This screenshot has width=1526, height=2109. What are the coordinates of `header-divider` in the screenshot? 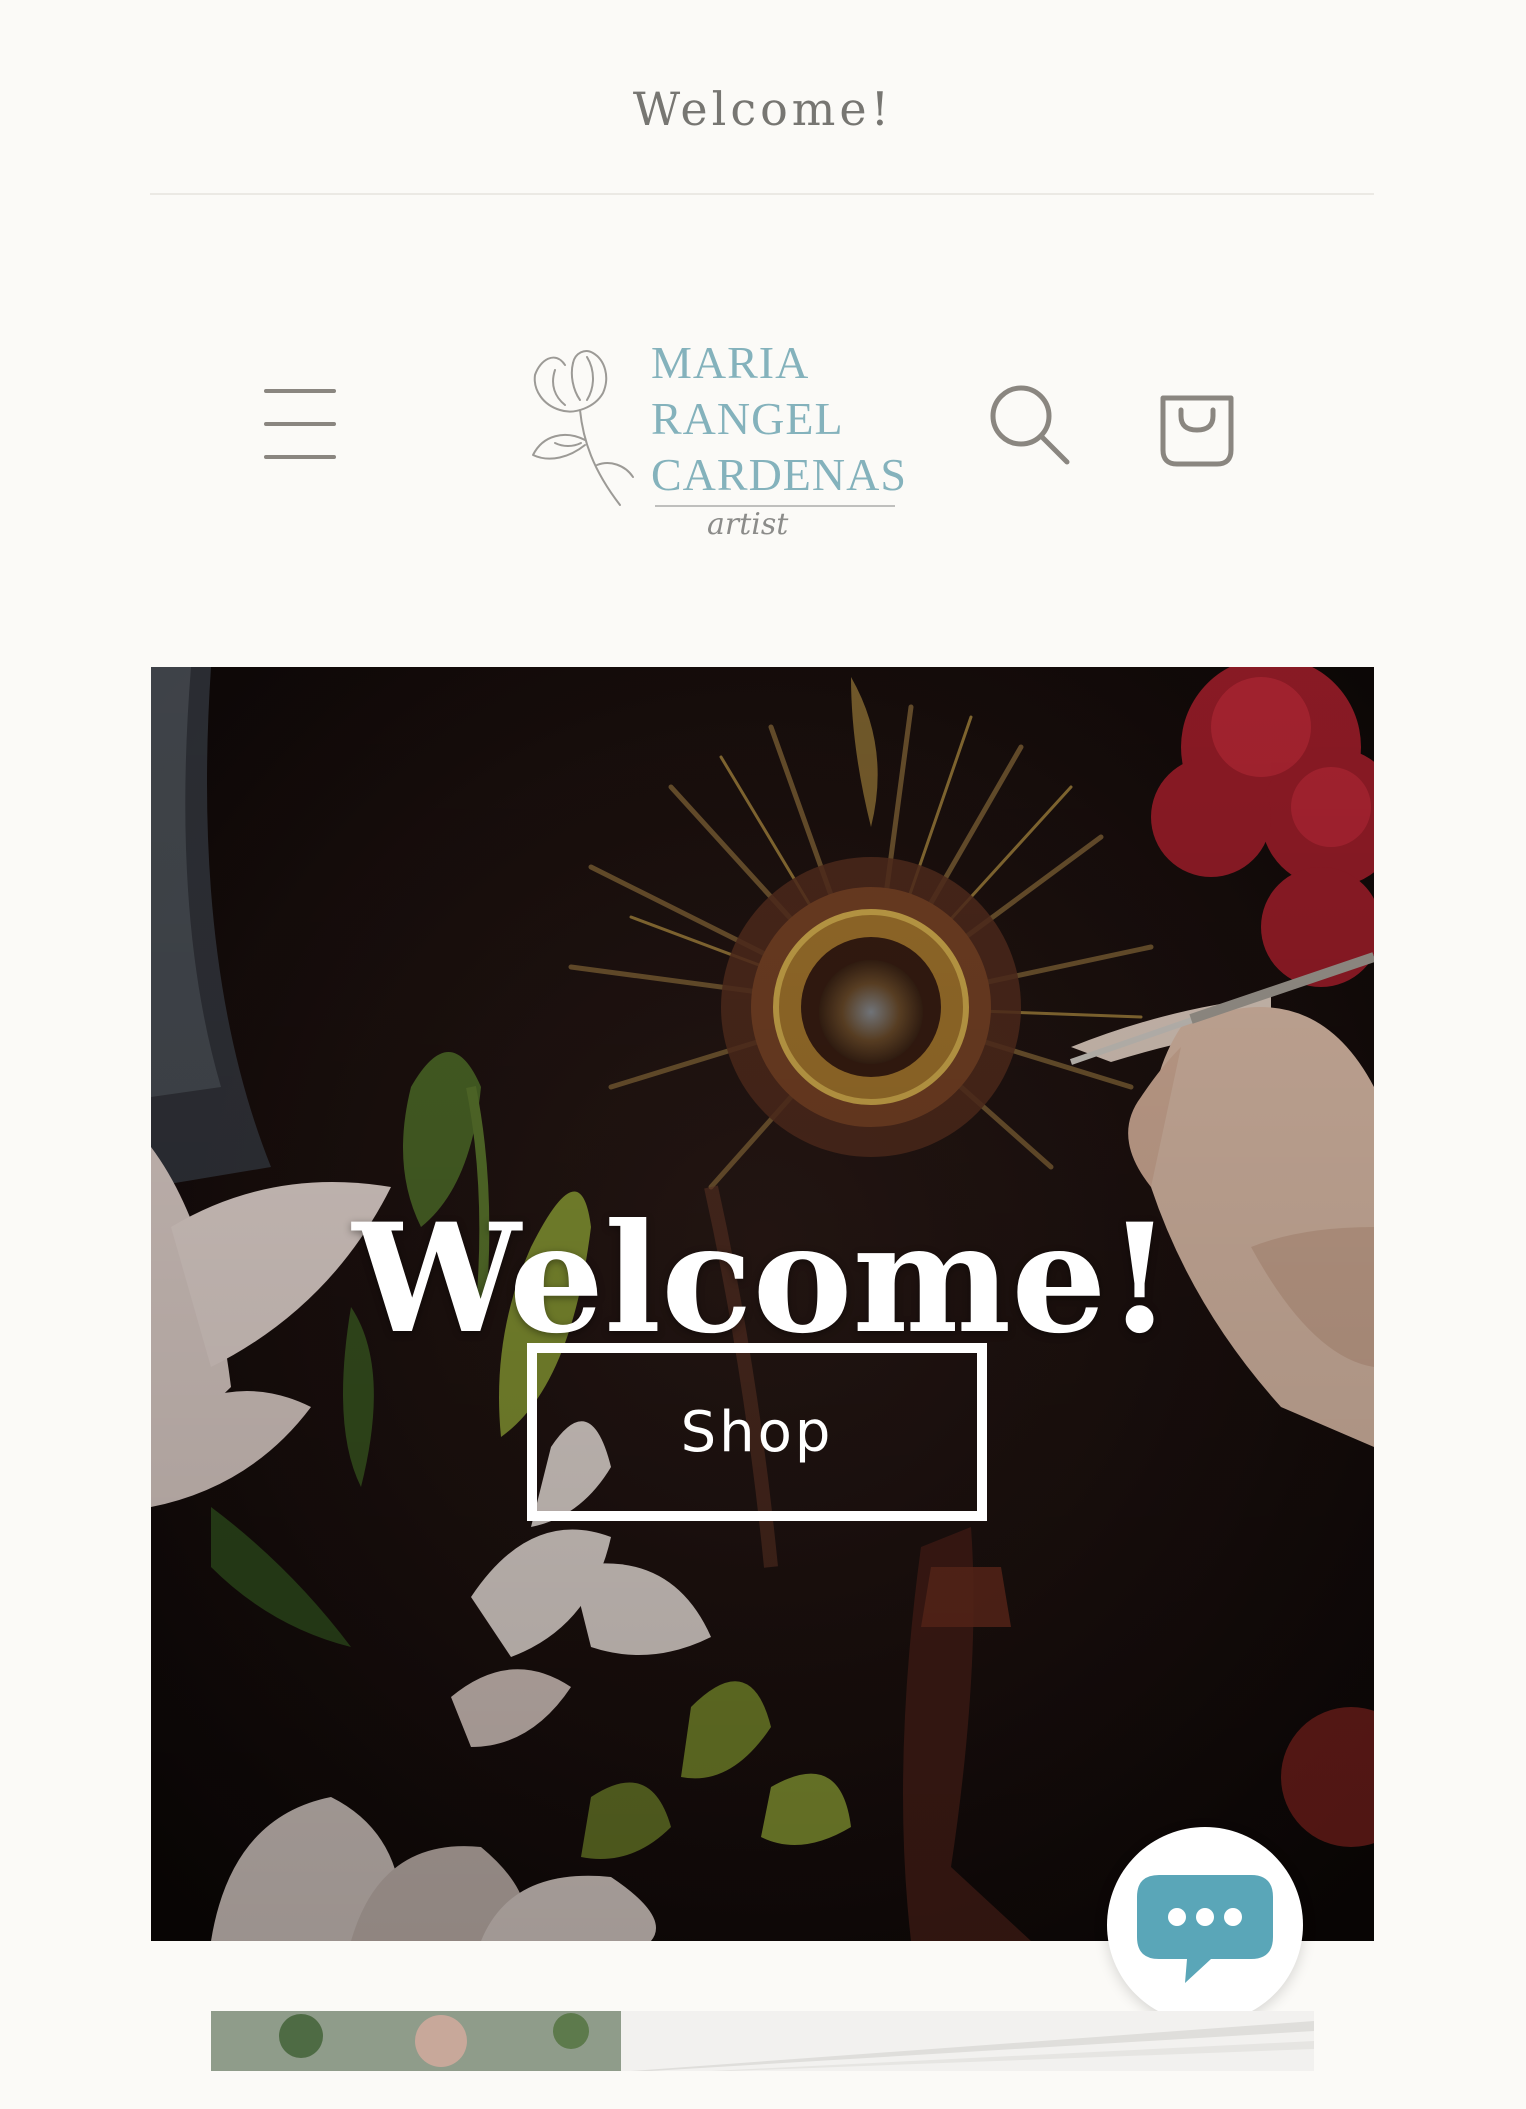 It's located at (762, 194).